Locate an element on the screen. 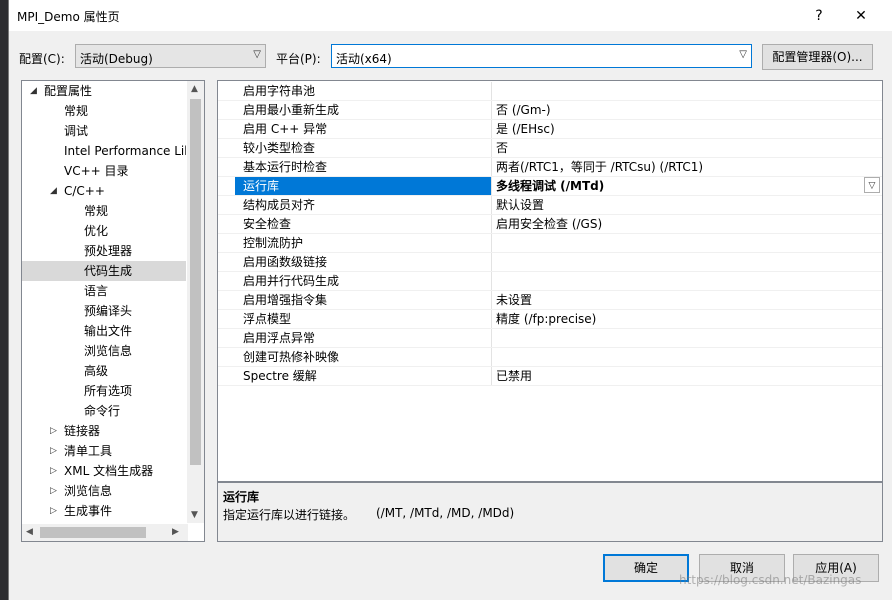 The height and width of the screenshot is (600, 892). tree-item-label: 语言 is located at coordinates (96, 291).